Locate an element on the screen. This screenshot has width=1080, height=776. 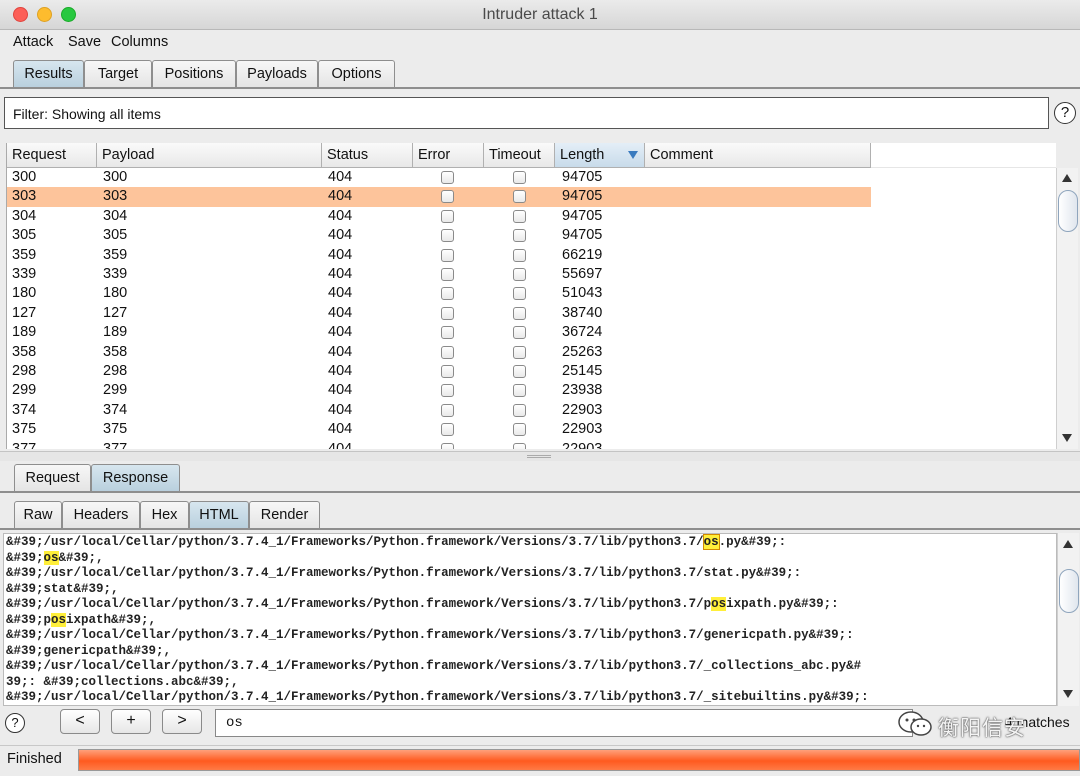
search-highlight: os is located at coordinates (59, 619).